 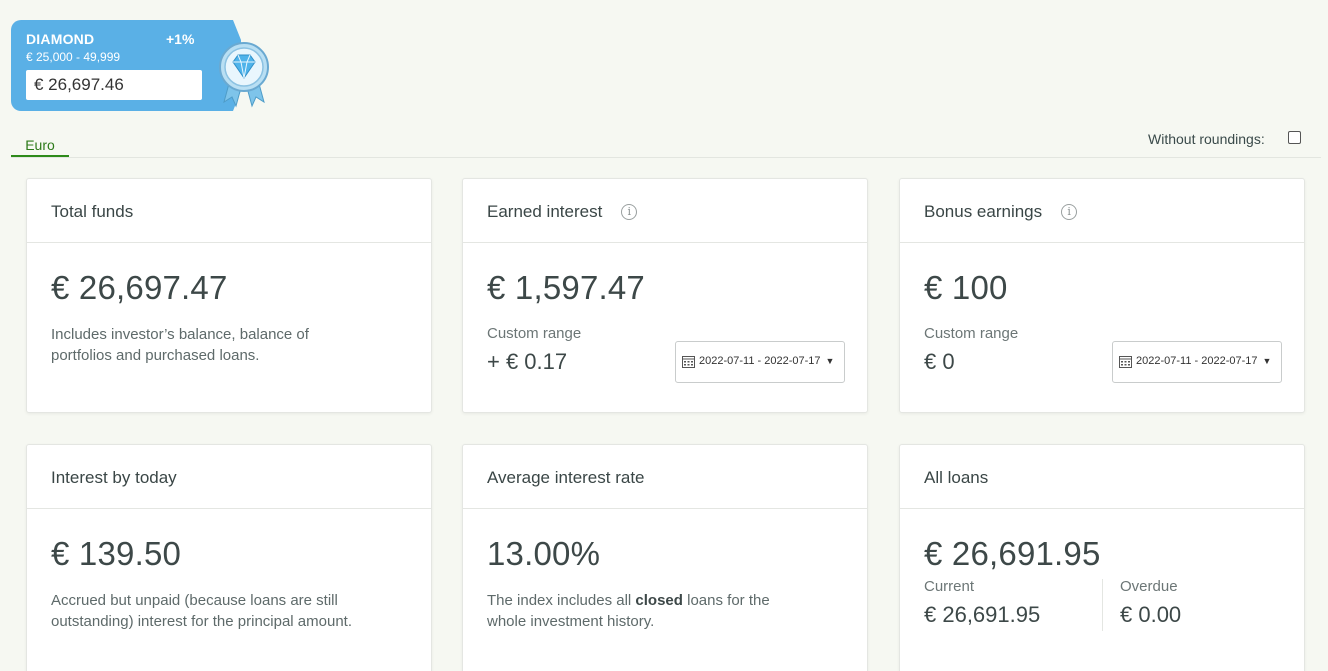 What do you see at coordinates (666, 157) in the screenshot?
I see `tab-divider` at bounding box center [666, 157].